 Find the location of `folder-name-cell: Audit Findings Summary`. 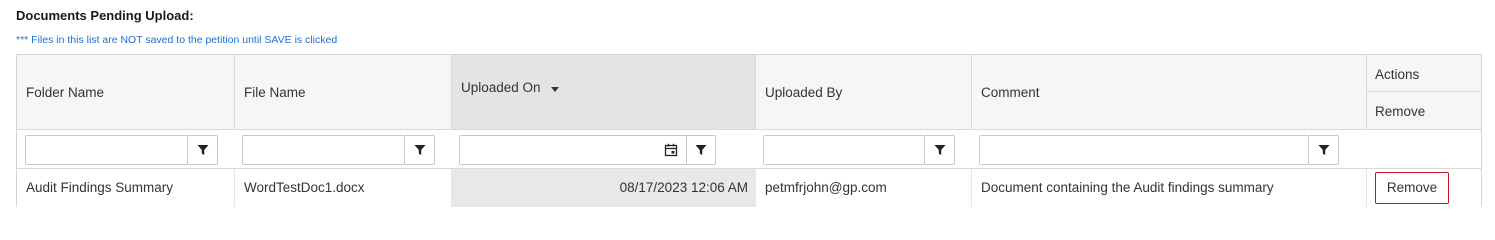

folder-name-cell: Audit Findings Summary is located at coordinates (126, 188).